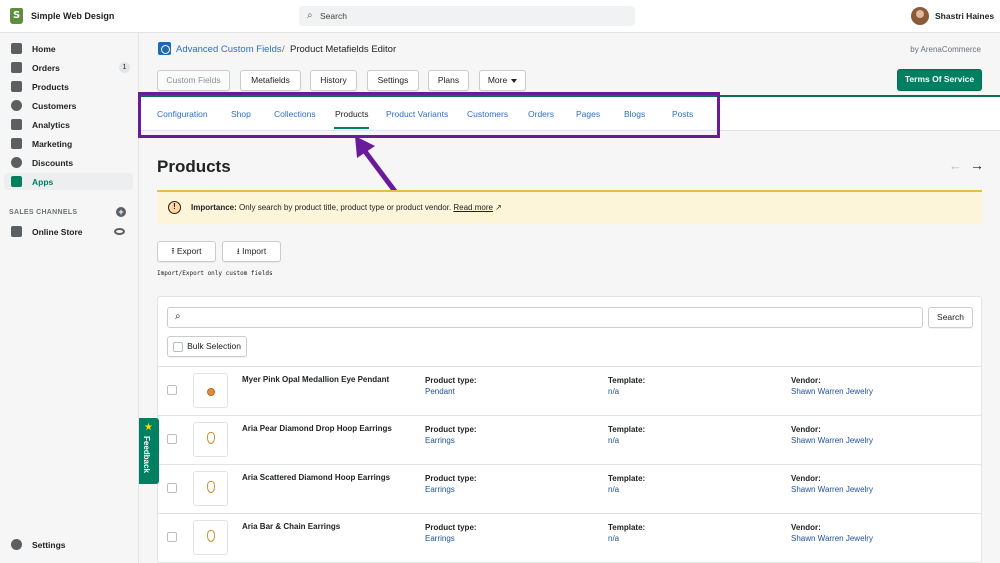 Image resolution: width=1000 pixels, height=563 pixels. I want to click on next-arrow-icon: →, so click(977, 165).